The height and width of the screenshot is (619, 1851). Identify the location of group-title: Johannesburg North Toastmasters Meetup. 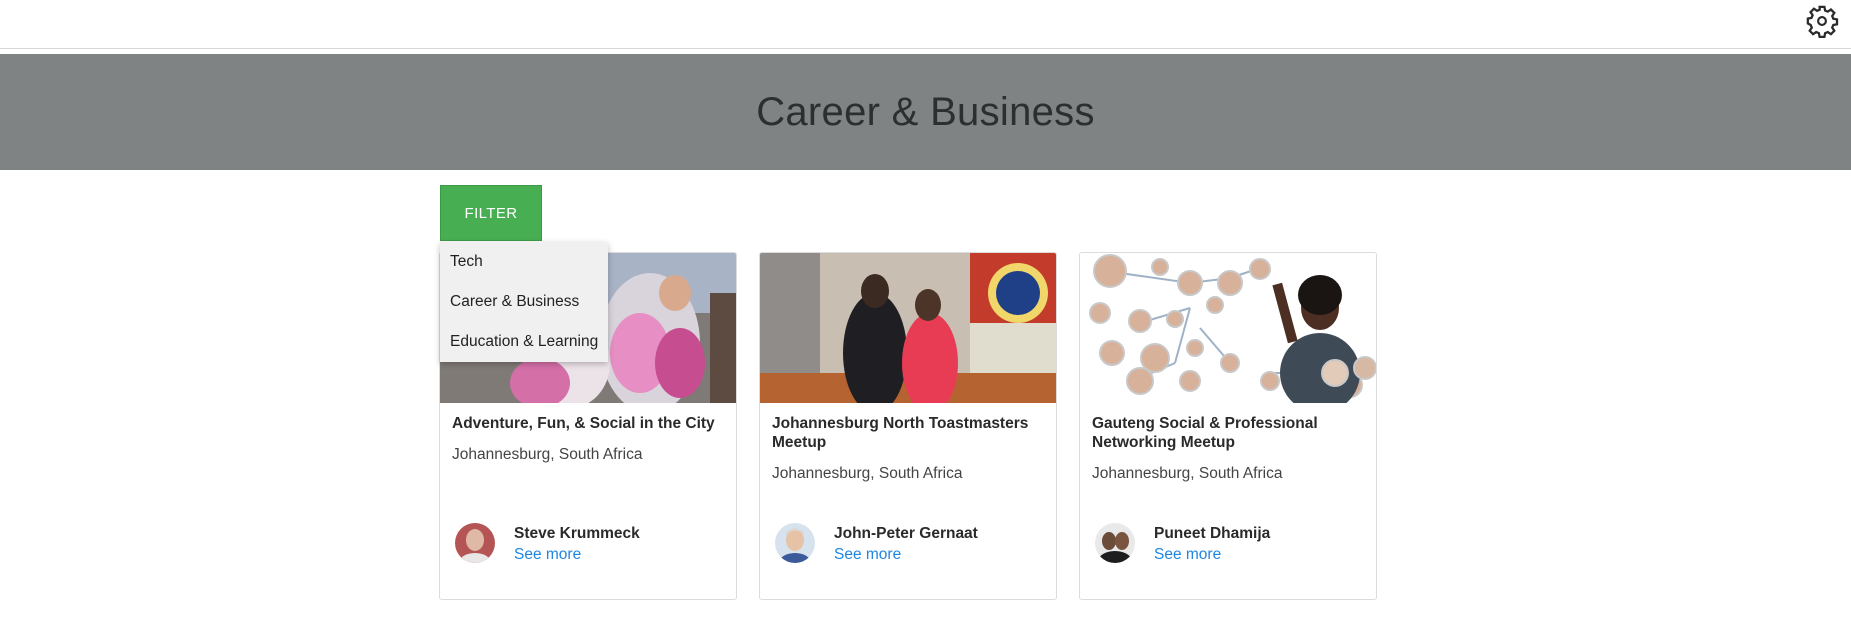
(909, 433).